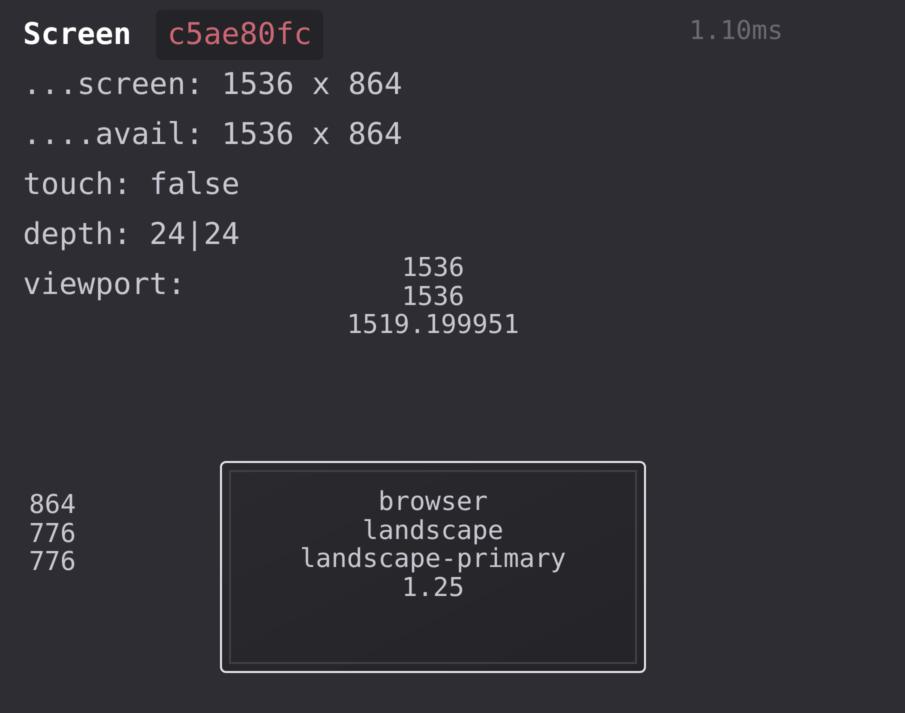 This screenshot has width=905, height=713. What do you see at coordinates (212, 85) in the screenshot?
I see `info-line: ...screen: 1536 x 864` at bounding box center [212, 85].